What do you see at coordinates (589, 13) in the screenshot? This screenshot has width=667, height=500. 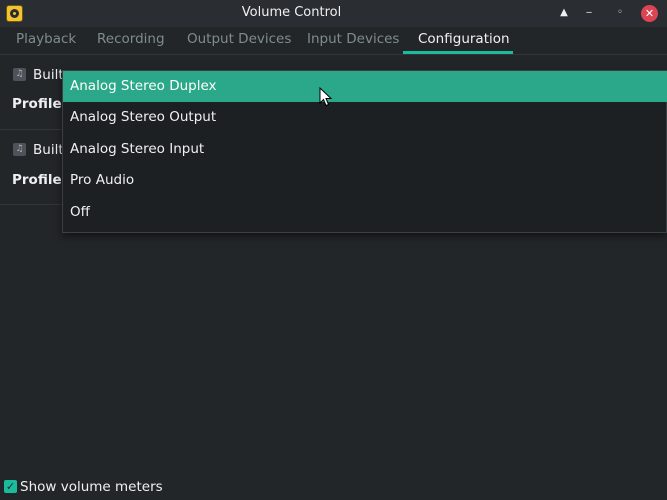 I see `minimize-icon: ‒` at bounding box center [589, 13].